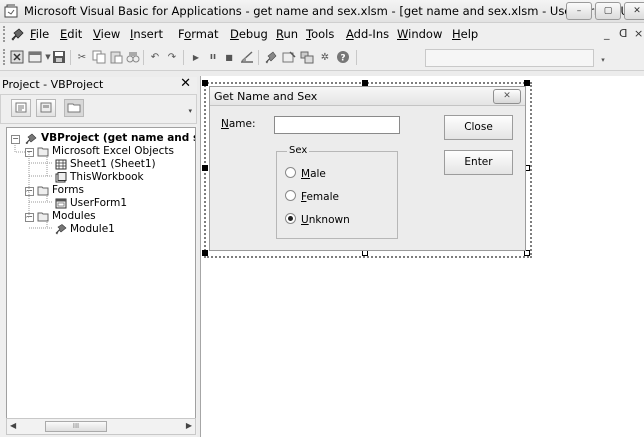 The width and height of the screenshot is (644, 437). I want to click on toolbar-options-icon: ▾, so click(603, 60).